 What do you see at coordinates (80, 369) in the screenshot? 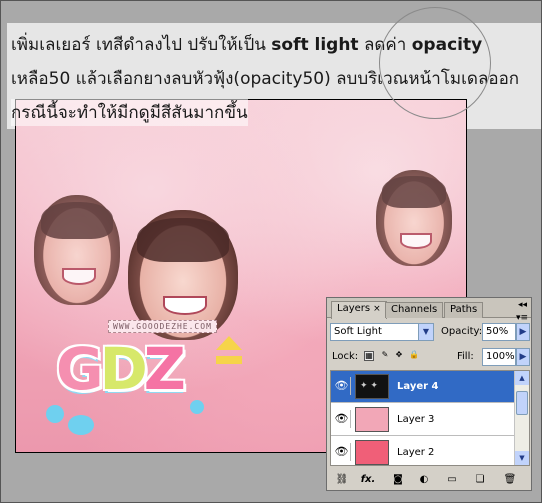
I see `logo-letter-g: G` at bounding box center [80, 369].